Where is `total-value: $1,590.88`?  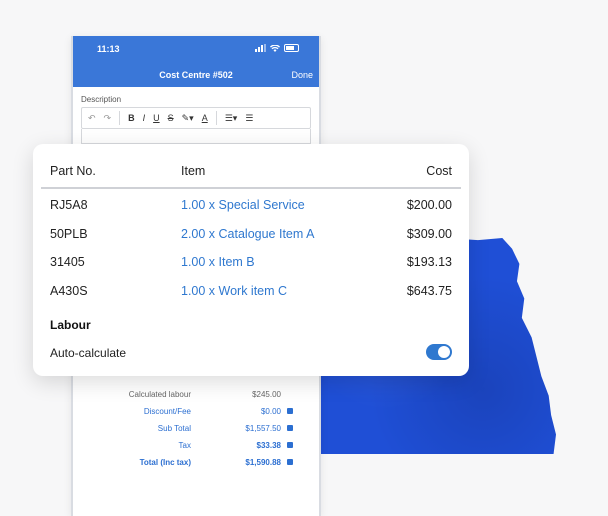
total-value: $1,590.88 is located at coordinates (263, 462).